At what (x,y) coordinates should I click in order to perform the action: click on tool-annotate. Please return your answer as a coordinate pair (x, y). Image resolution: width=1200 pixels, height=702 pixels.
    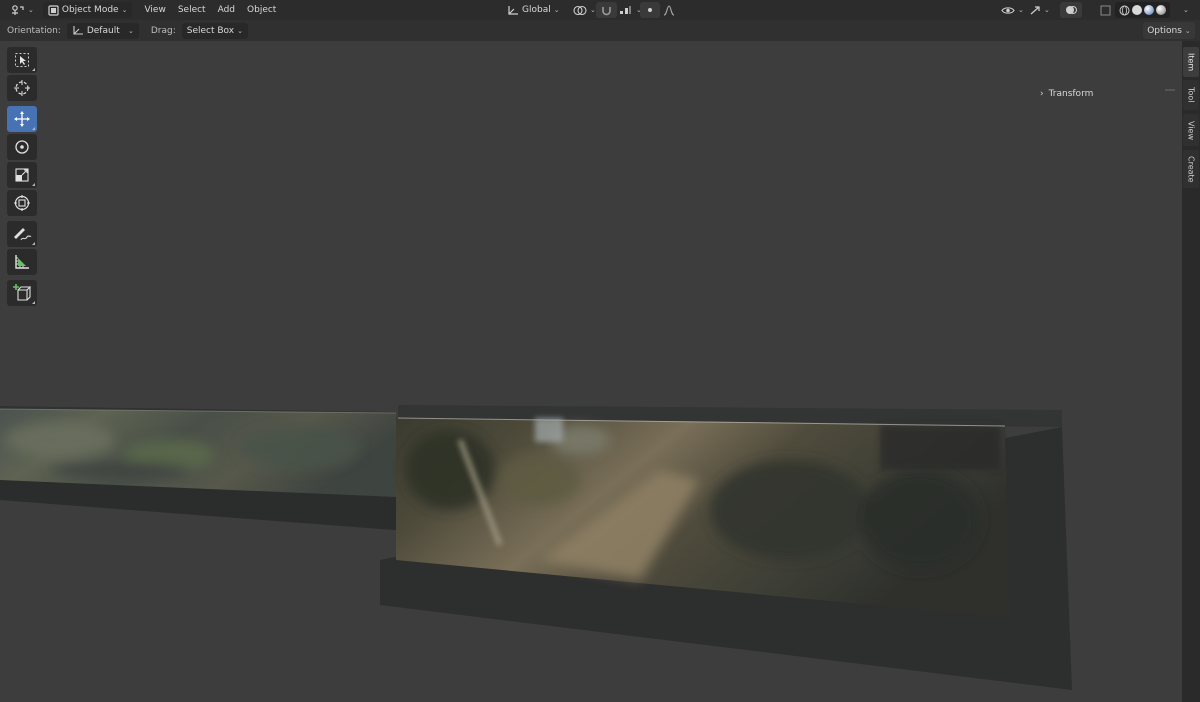
    Looking at the image, I should click on (22, 234).